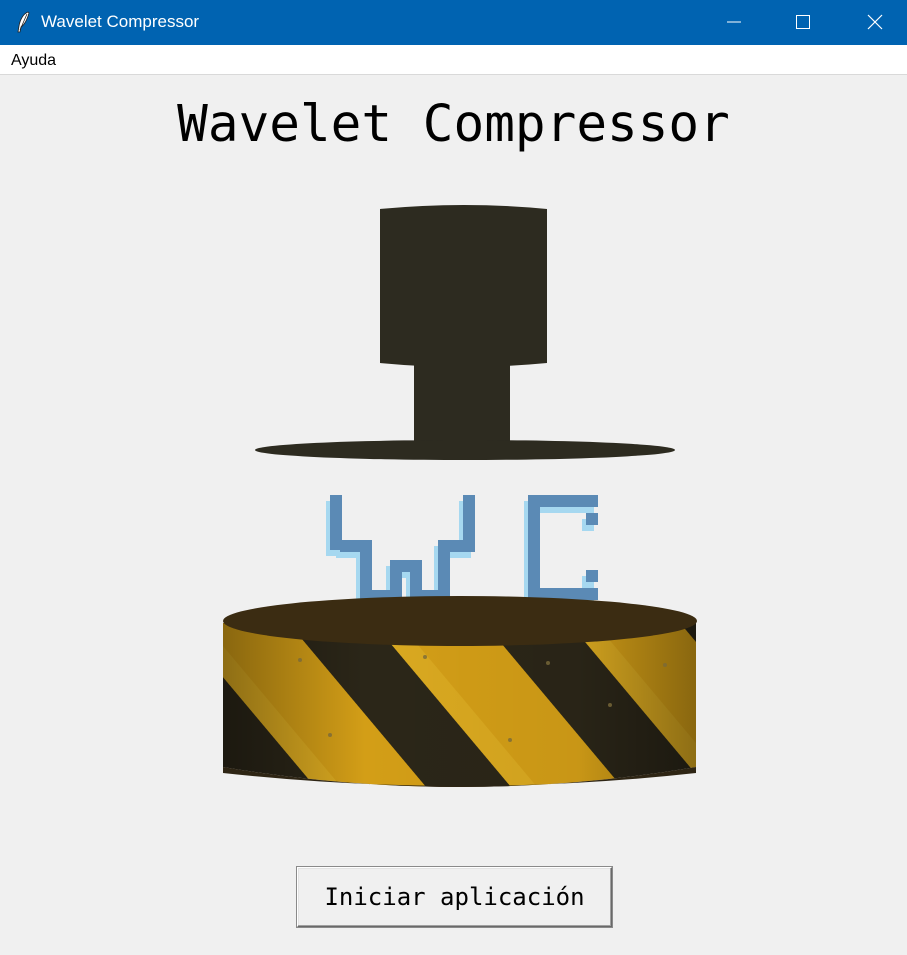 This screenshot has width=907, height=955. I want to click on menu-item-ayuda: Ayuda, so click(33, 61).